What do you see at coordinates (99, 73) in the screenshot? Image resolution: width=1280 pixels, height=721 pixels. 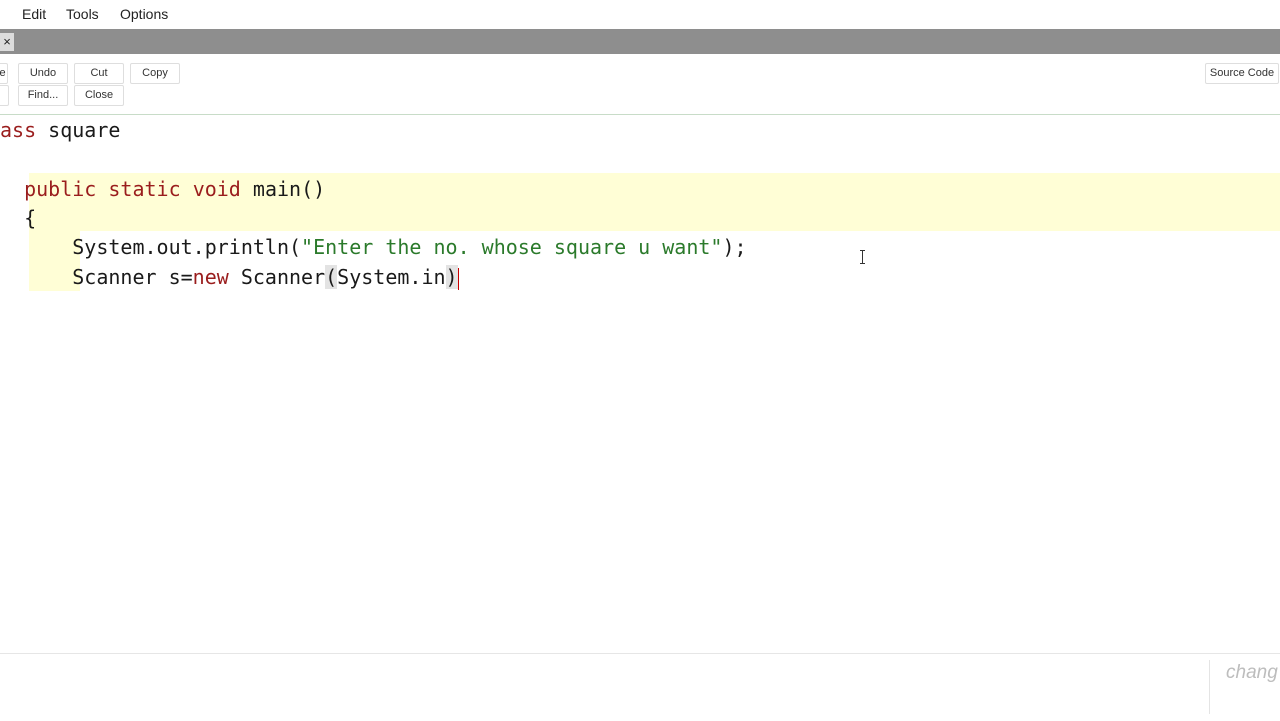 I see `cut-button: Cut` at bounding box center [99, 73].